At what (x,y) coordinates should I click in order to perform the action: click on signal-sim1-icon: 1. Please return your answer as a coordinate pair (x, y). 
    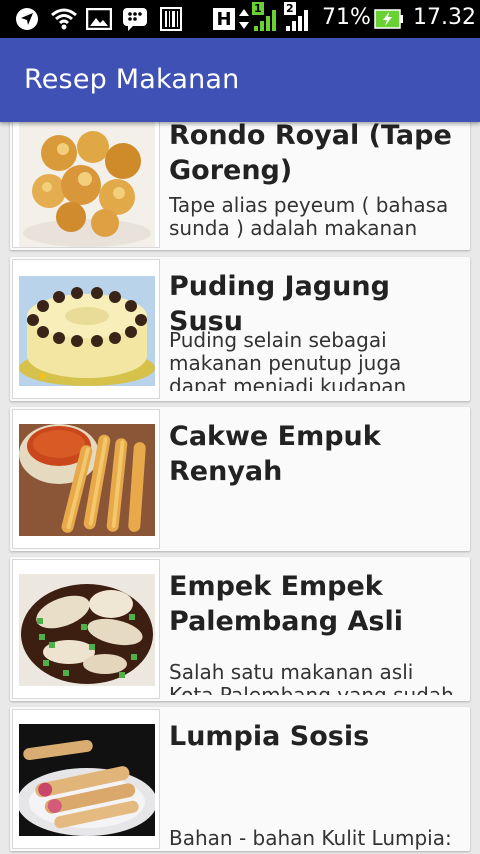
    Looking at the image, I should click on (267, 17).